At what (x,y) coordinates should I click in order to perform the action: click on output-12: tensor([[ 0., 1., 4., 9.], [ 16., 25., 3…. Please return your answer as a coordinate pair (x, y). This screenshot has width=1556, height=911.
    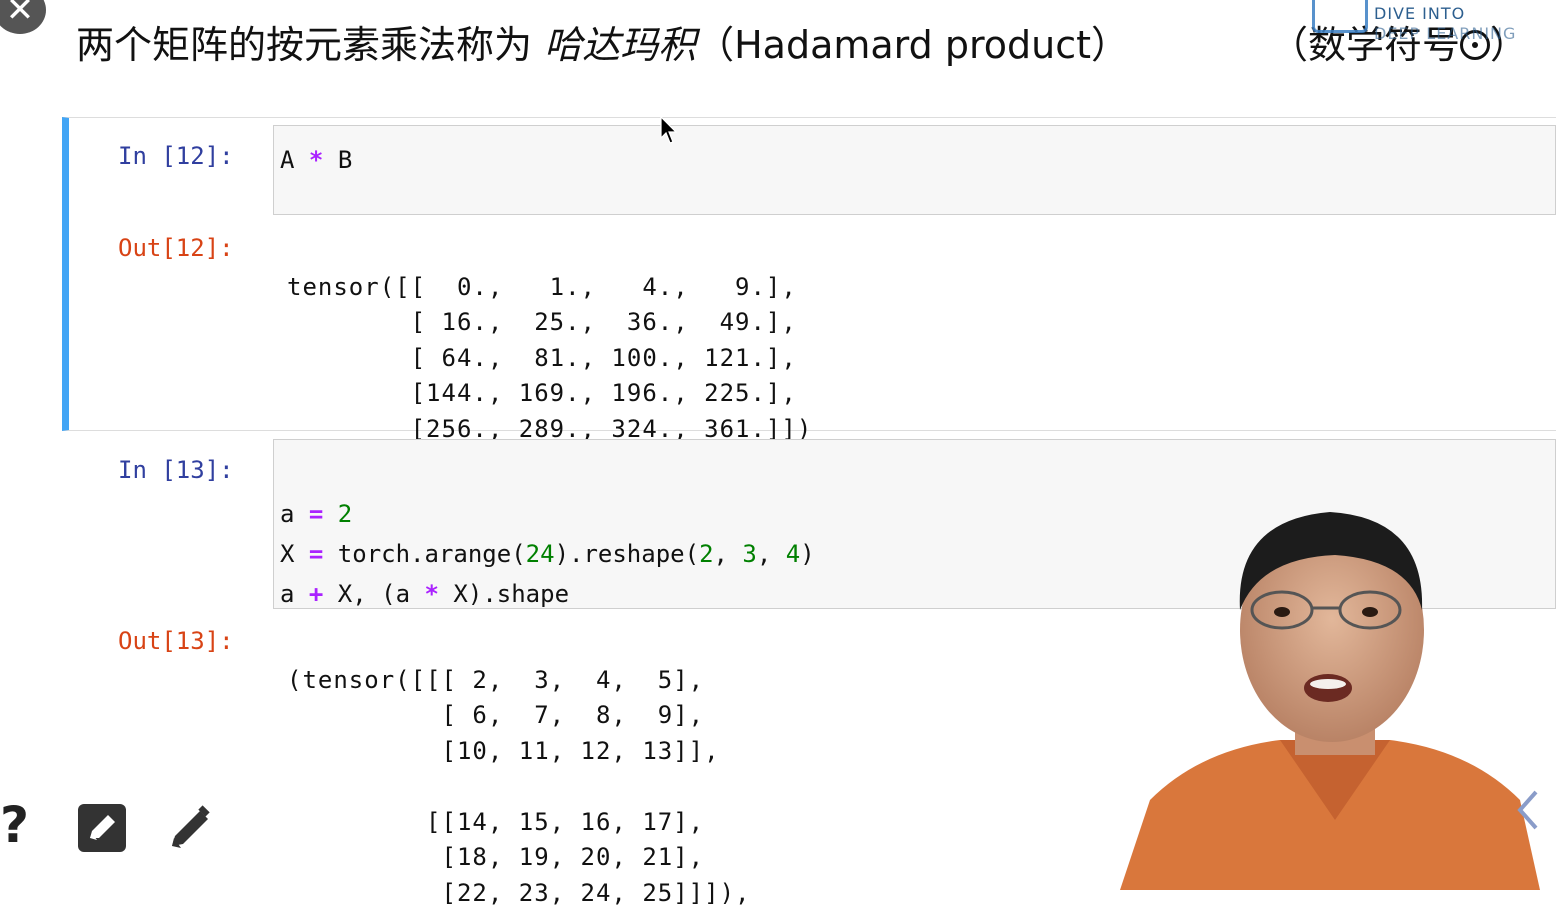
    Looking at the image, I should click on (549, 340).